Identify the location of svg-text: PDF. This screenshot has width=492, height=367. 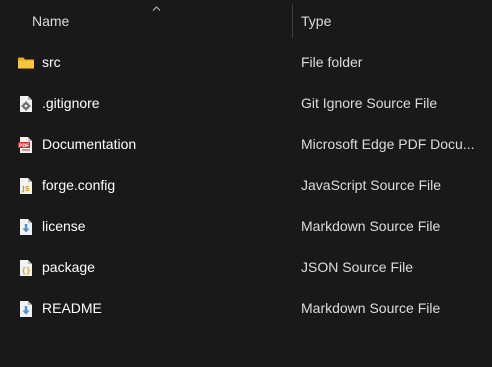
(24, 146).